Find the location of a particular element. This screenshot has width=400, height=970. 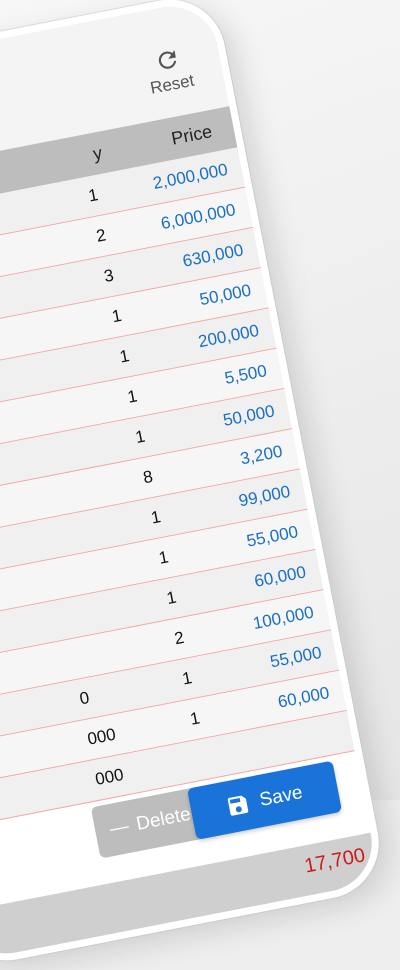

save-button: Save is located at coordinates (264, 800).